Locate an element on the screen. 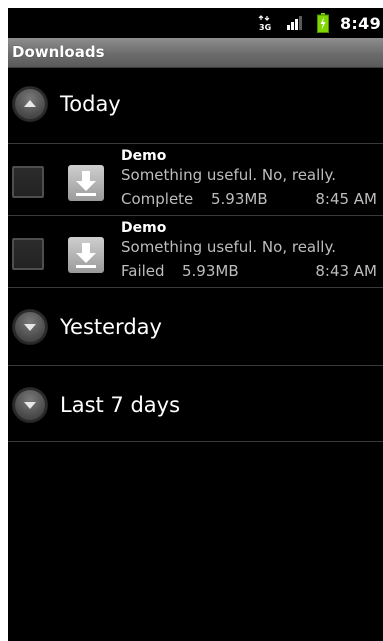 This screenshot has width=383, height=641. svg-text: 3G is located at coordinates (265, 27).